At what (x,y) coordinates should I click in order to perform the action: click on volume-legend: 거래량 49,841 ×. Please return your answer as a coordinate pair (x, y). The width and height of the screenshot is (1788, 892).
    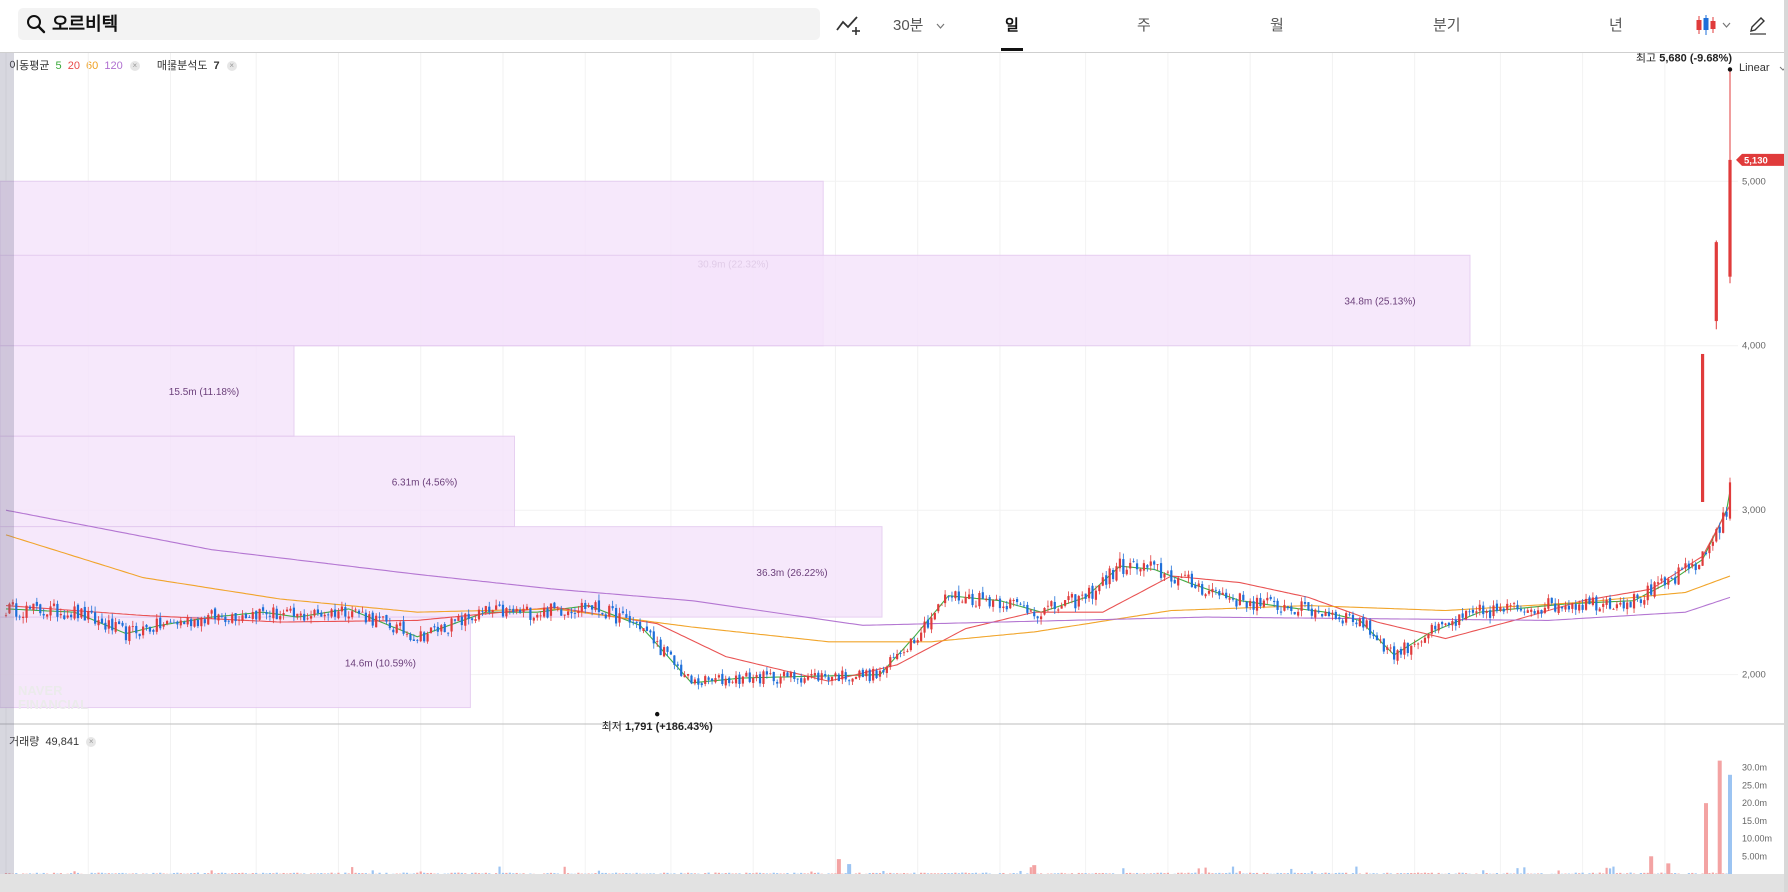
    Looking at the image, I should click on (53, 741).